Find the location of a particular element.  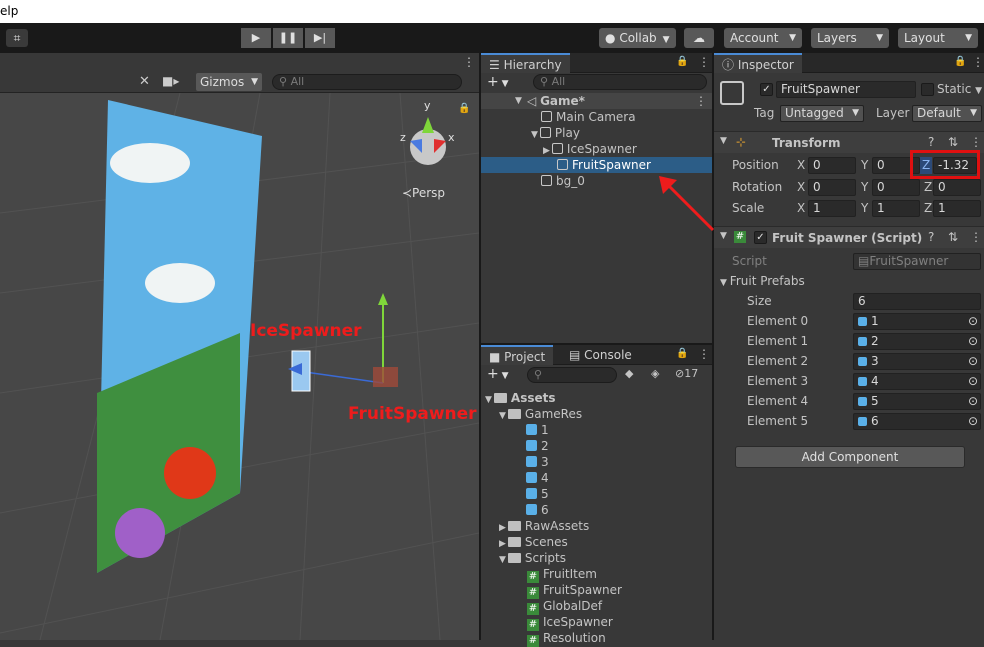

rotation-x-field: 0 is located at coordinates (832, 187).